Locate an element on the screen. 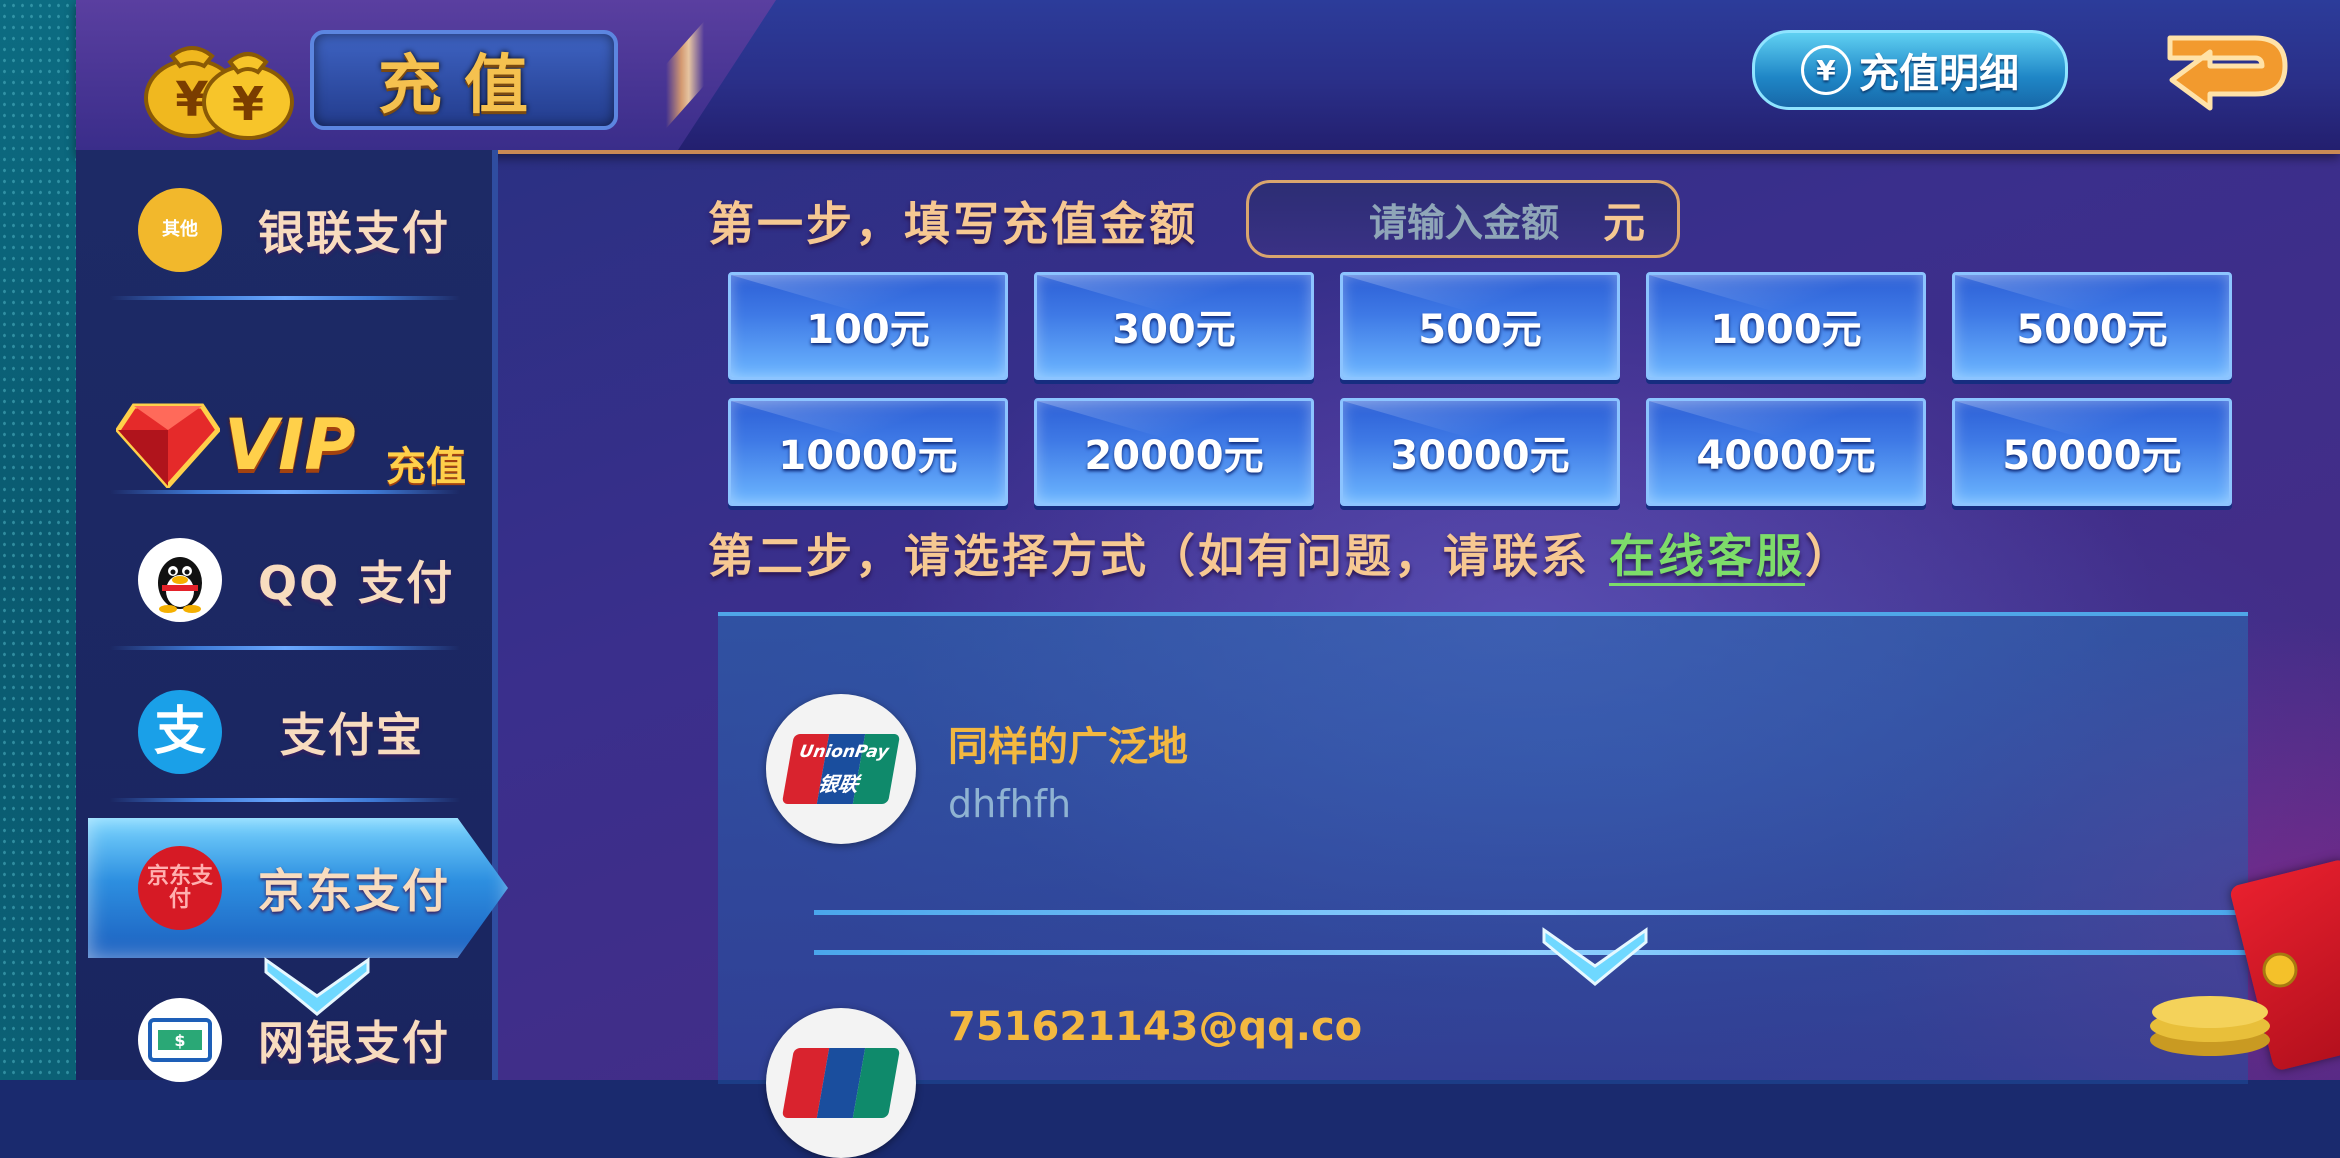 The width and height of the screenshot is (2340, 1158). unionpay-icon: UnionPay 银联 is located at coordinates (841, 769).